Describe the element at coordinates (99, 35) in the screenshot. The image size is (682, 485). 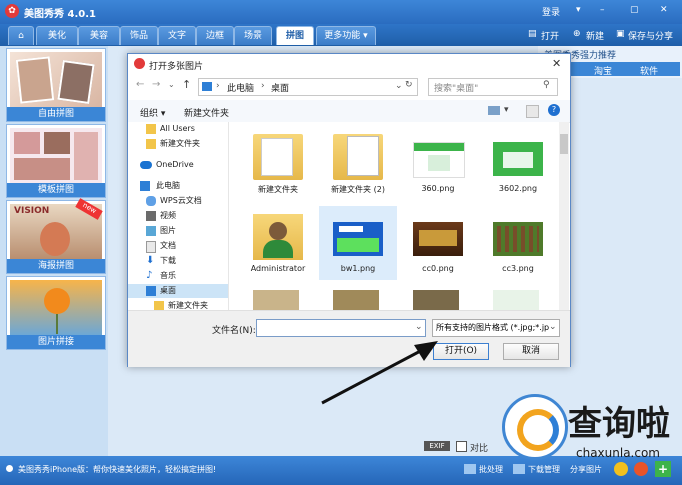
I see `tab-face: 美容` at that location.